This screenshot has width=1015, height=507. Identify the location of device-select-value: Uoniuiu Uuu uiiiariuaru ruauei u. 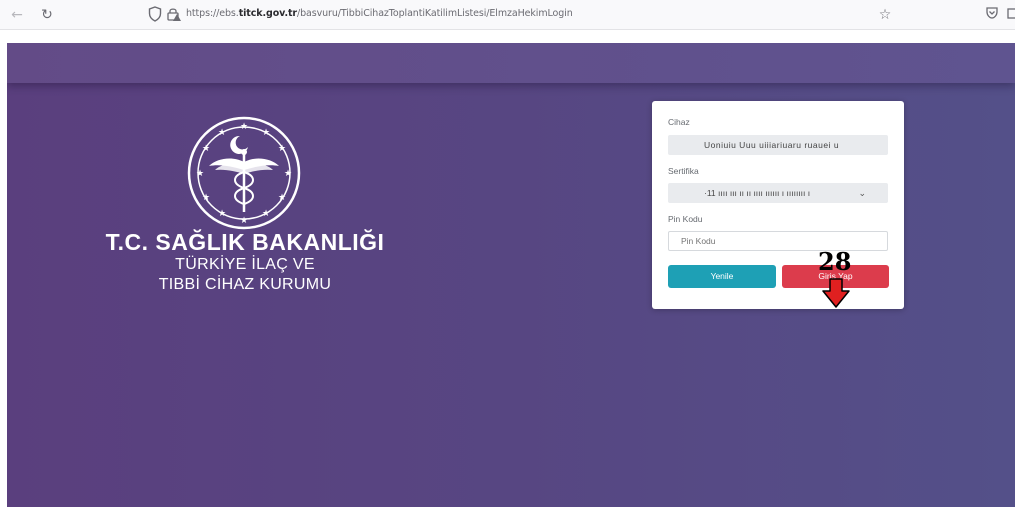
(772, 145).